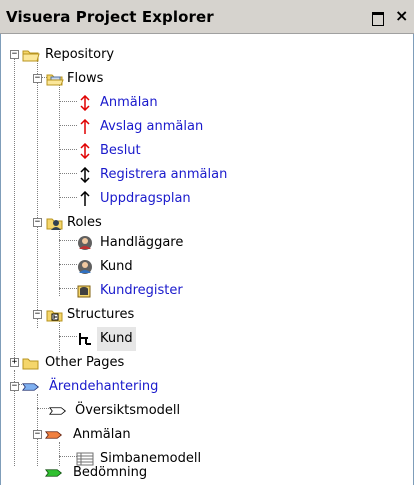  Describe the element at coordinates (54, 224) in the screenshot. I see `folder-roles-icon` at that location.